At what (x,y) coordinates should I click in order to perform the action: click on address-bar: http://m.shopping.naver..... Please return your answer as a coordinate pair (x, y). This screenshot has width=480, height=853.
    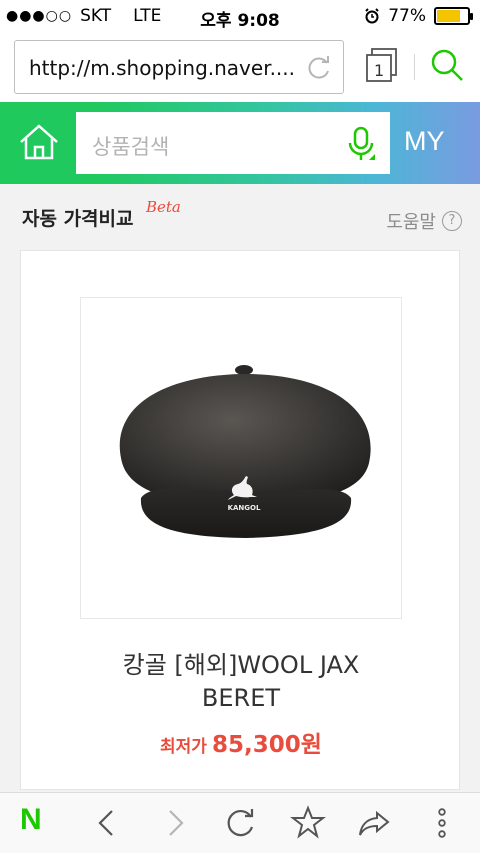
    Looking at the image, I should click on (179, 67).